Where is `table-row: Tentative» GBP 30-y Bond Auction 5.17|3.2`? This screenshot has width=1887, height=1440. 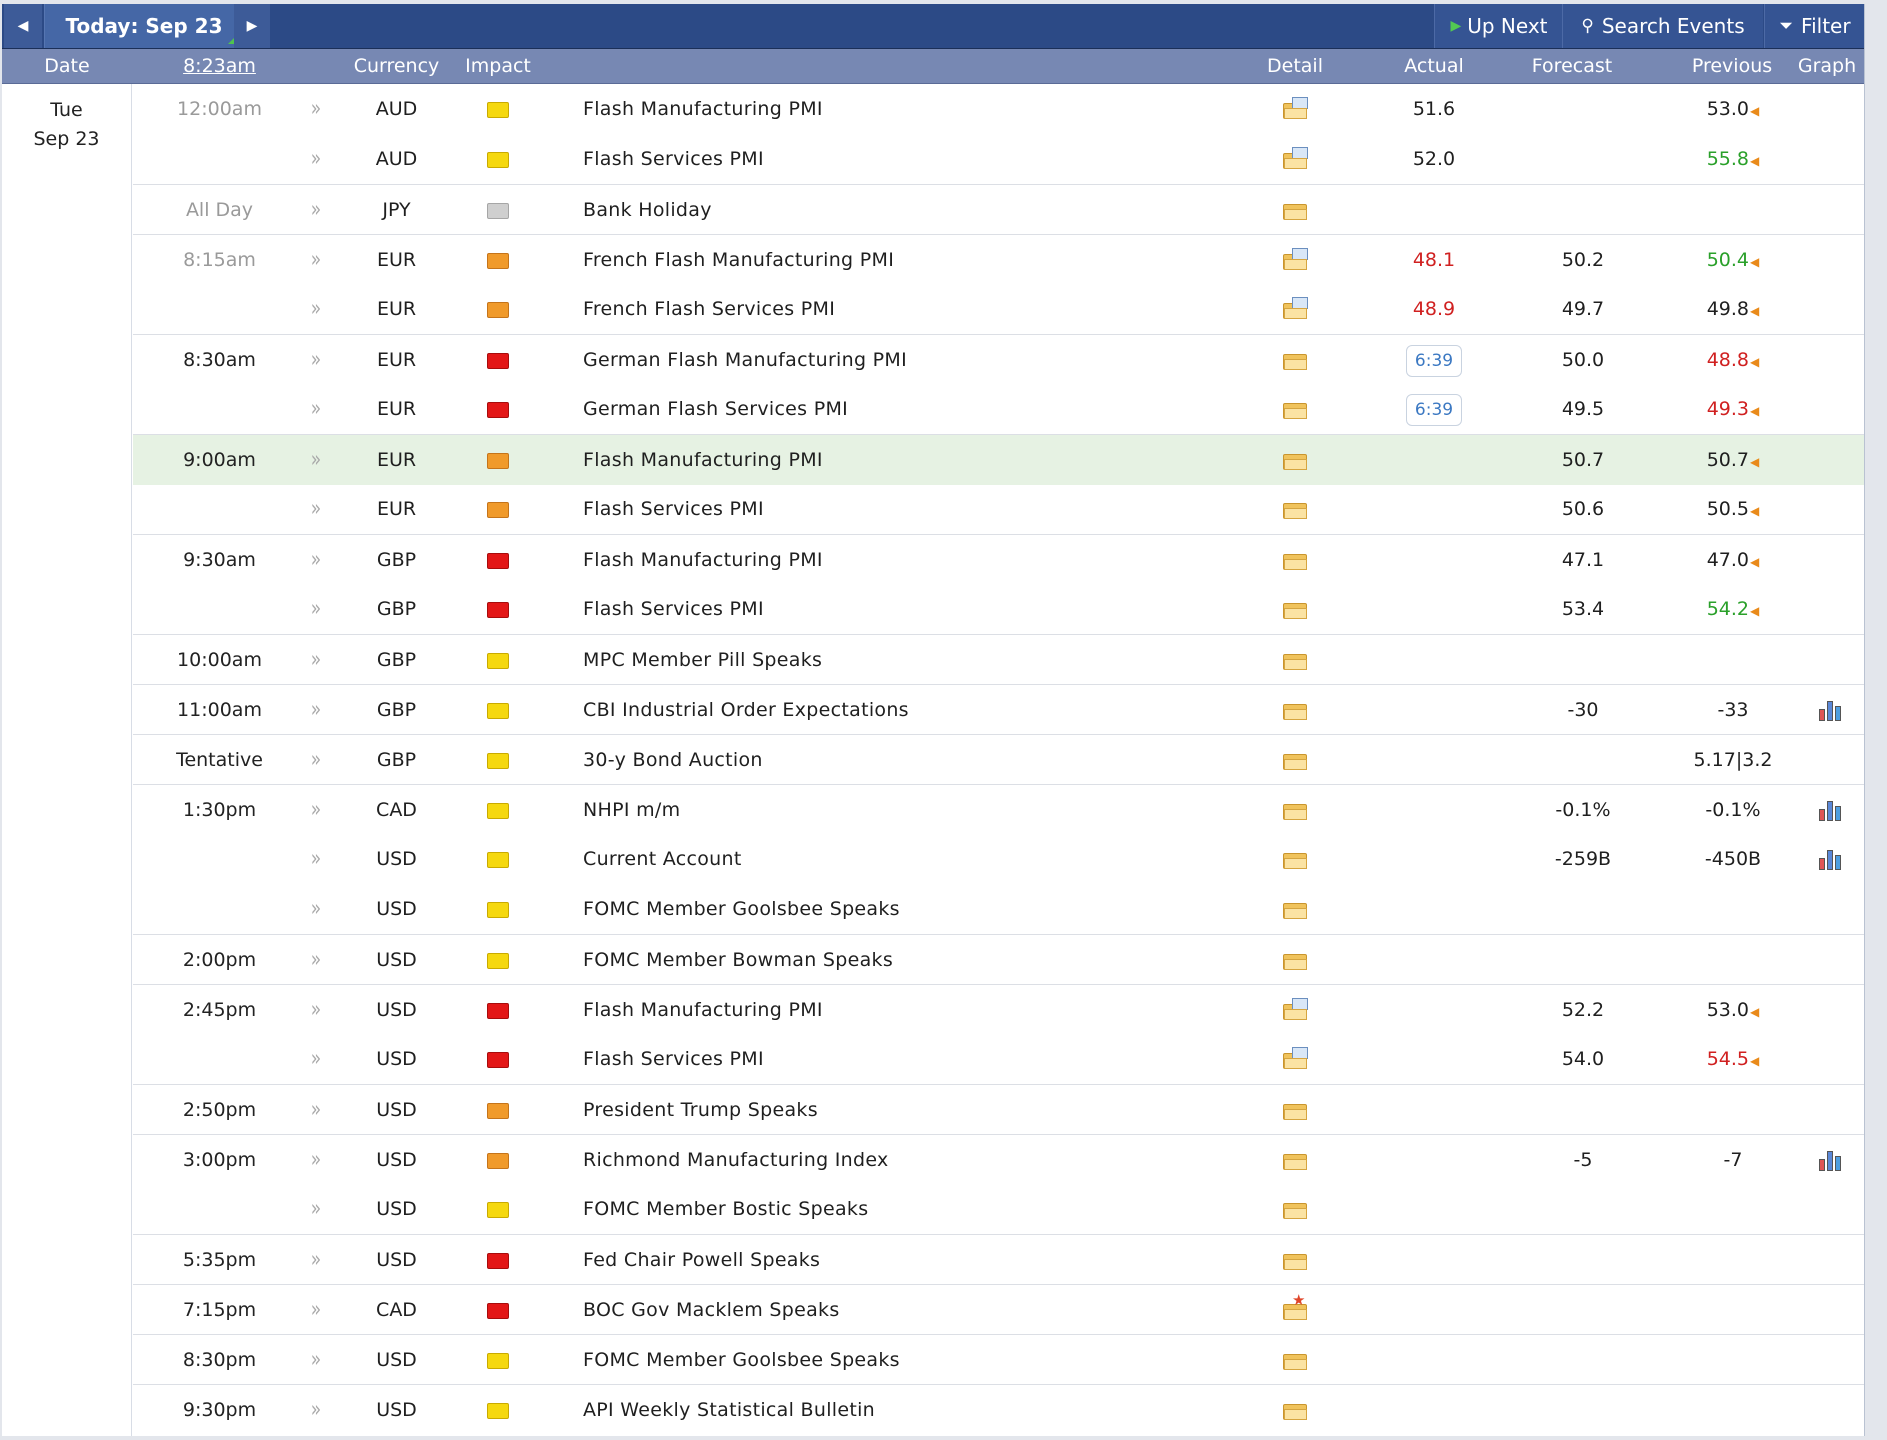
table-row: Tentative» GBP 30-y Bond Auction 5.17|3.2 is located at coordinates (998, 759).